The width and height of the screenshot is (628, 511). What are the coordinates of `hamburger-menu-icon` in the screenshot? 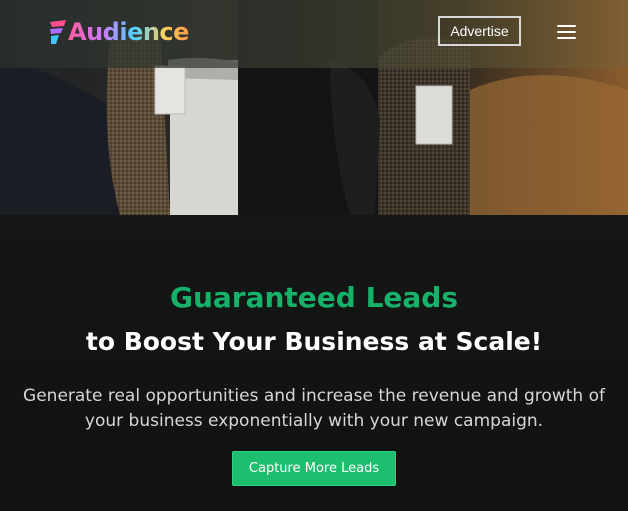 It's located at (566, 32).